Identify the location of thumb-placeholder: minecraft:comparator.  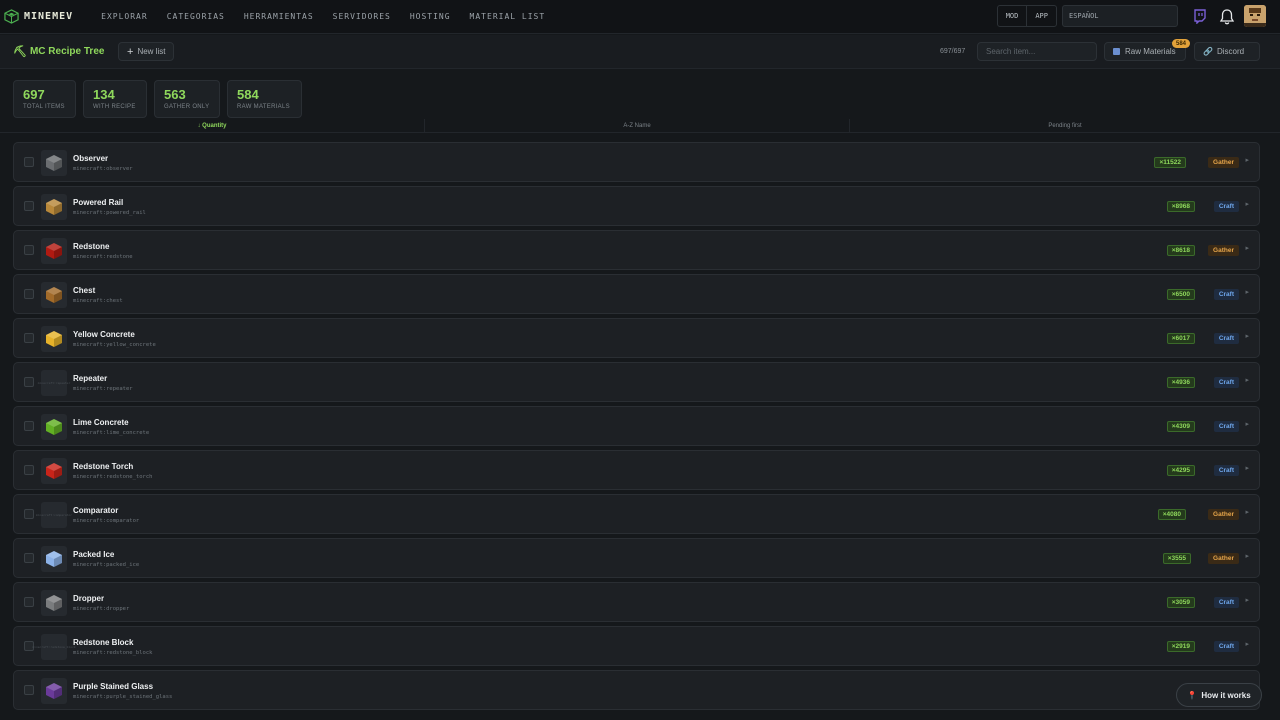
(54, 515).